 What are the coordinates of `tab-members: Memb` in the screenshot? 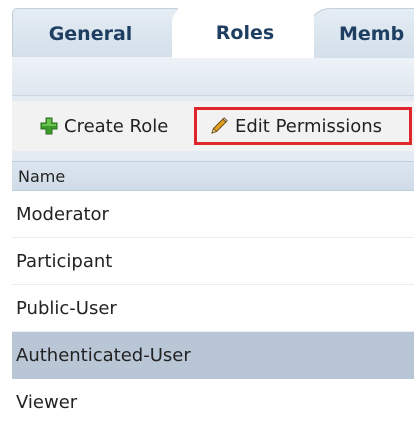 It's located at (361, 33).